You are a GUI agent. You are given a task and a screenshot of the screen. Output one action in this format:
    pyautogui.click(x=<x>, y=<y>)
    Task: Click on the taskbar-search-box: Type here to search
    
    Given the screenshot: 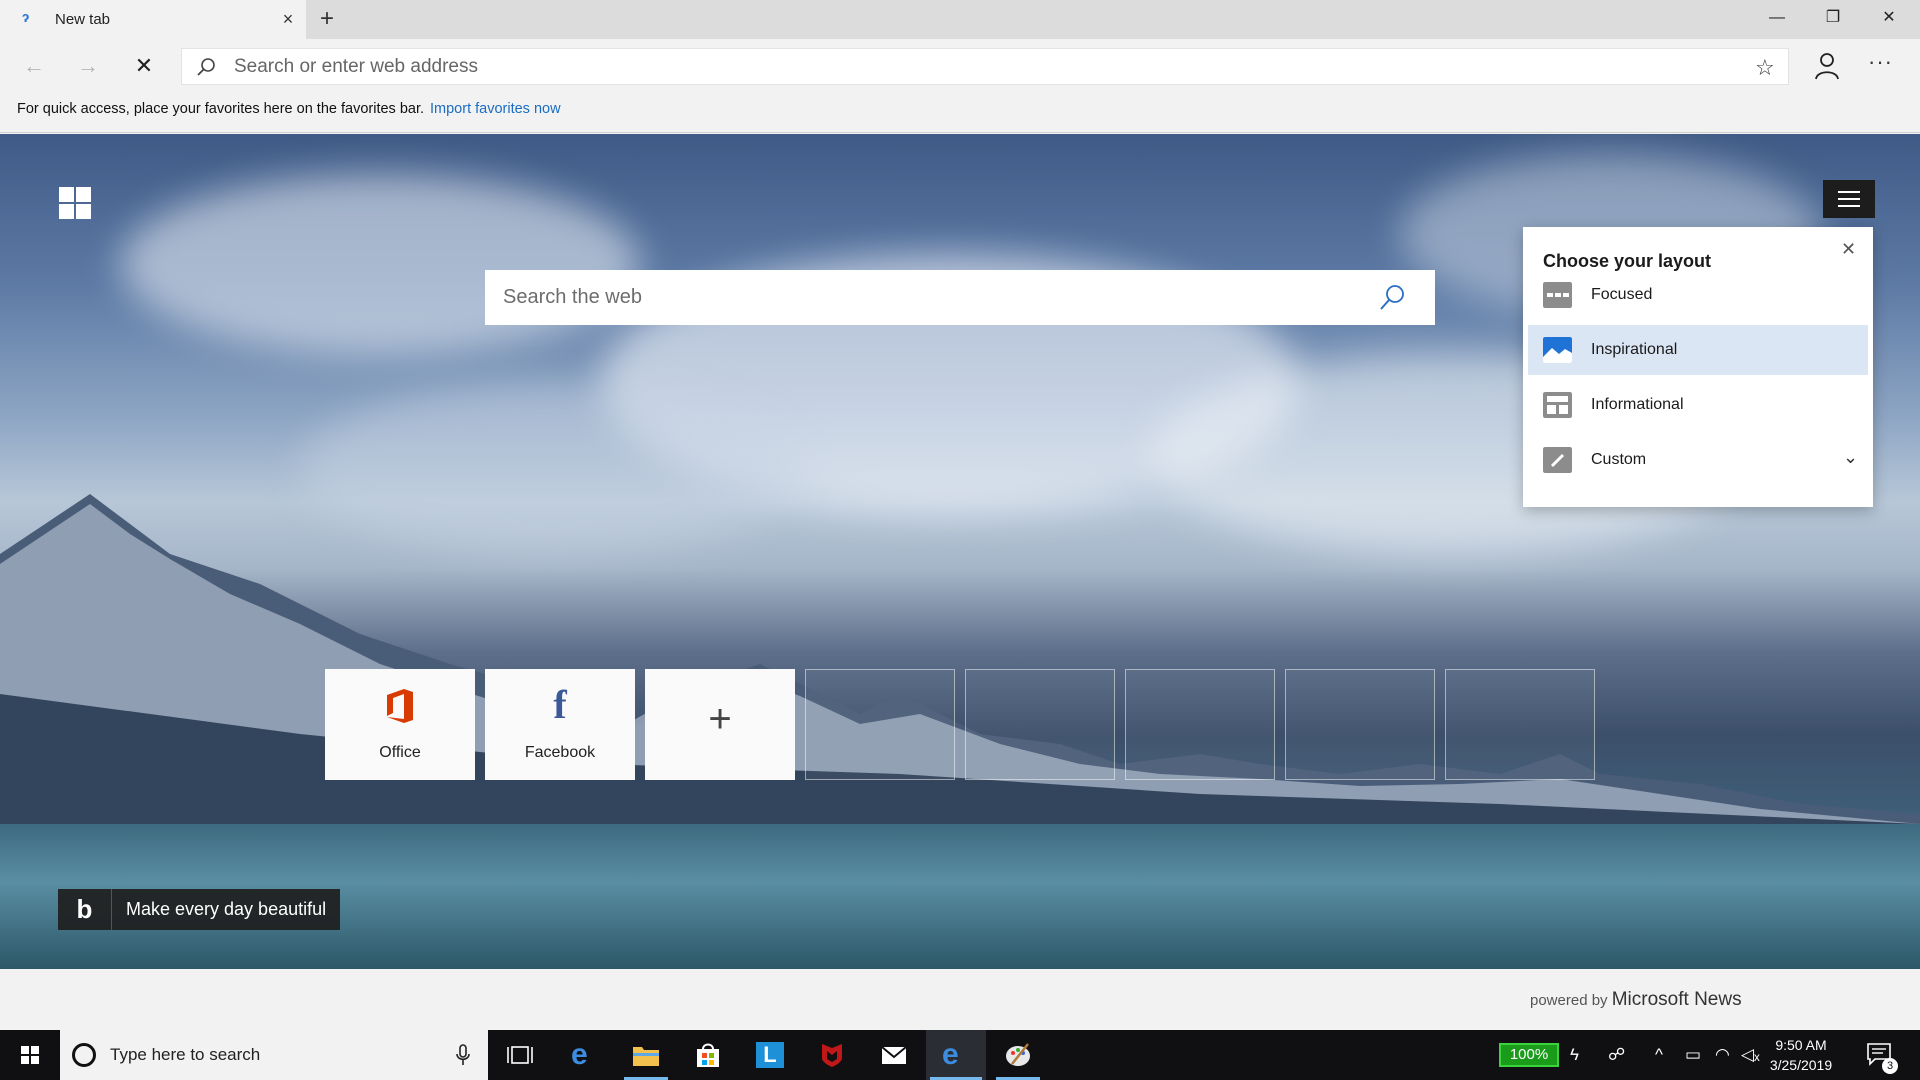 What is the action you would take?
    pyautogui.click(x=274, y=1055)
    